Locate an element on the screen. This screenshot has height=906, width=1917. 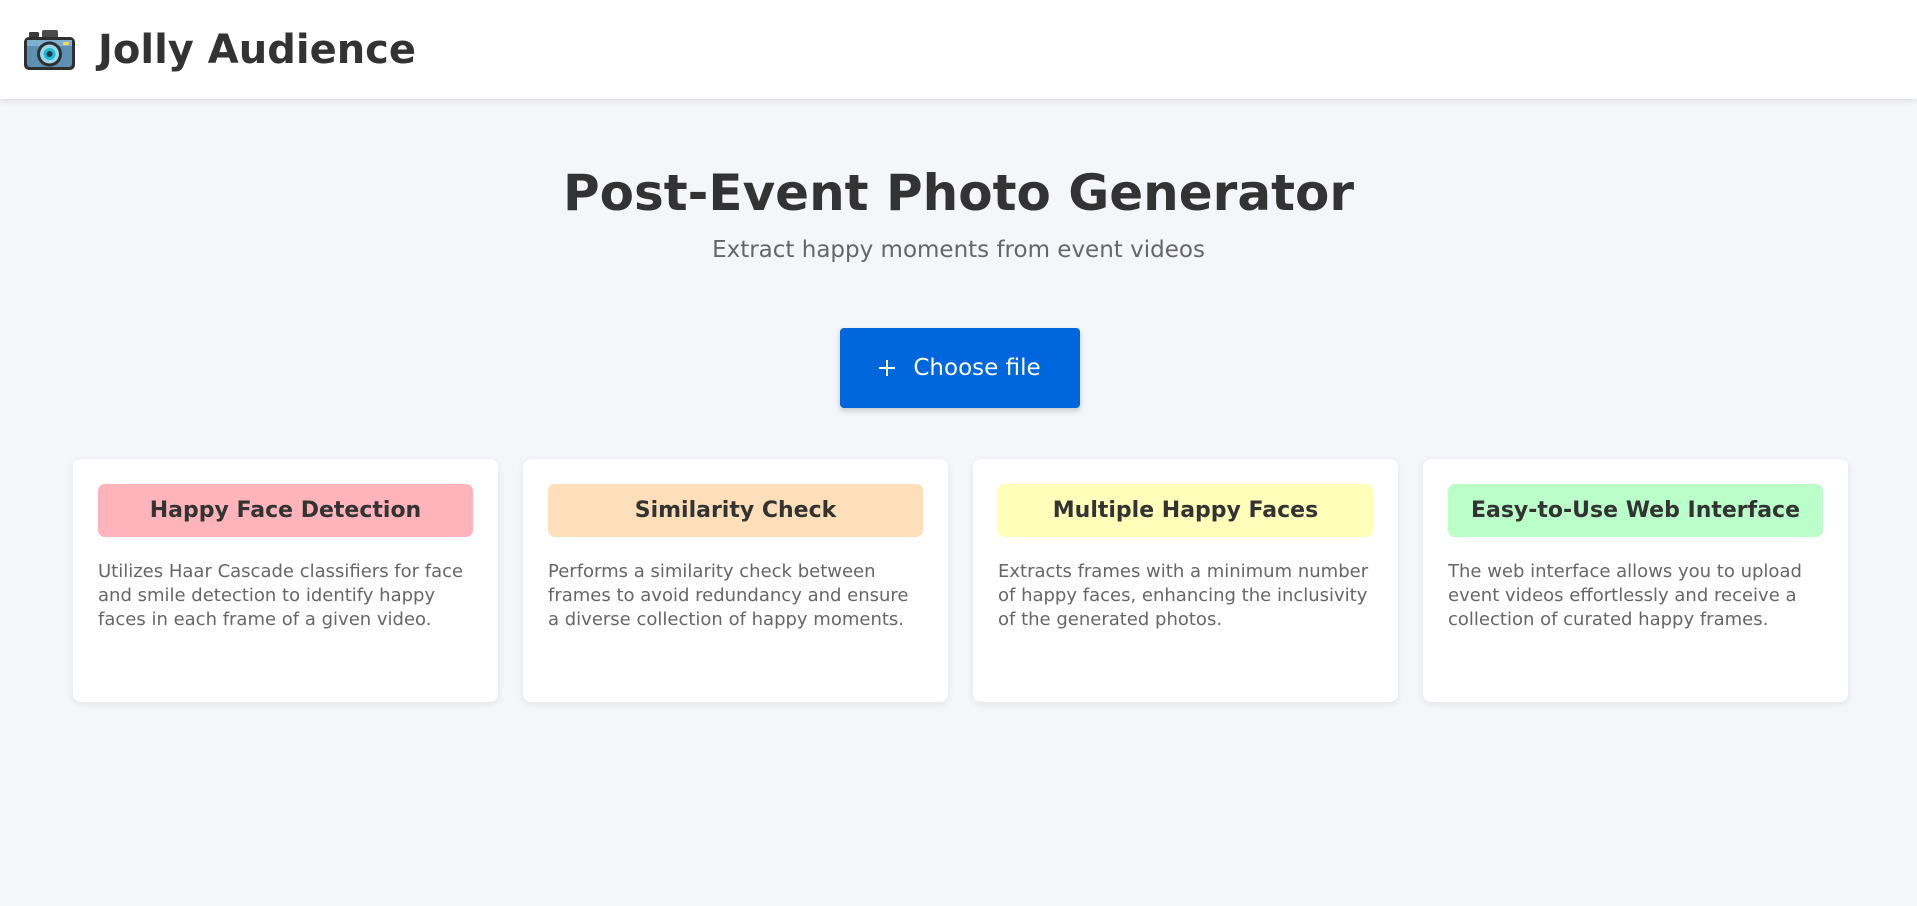
feature-title: Easy-to-Use Web Interface is located at coordinates (1635, 510).